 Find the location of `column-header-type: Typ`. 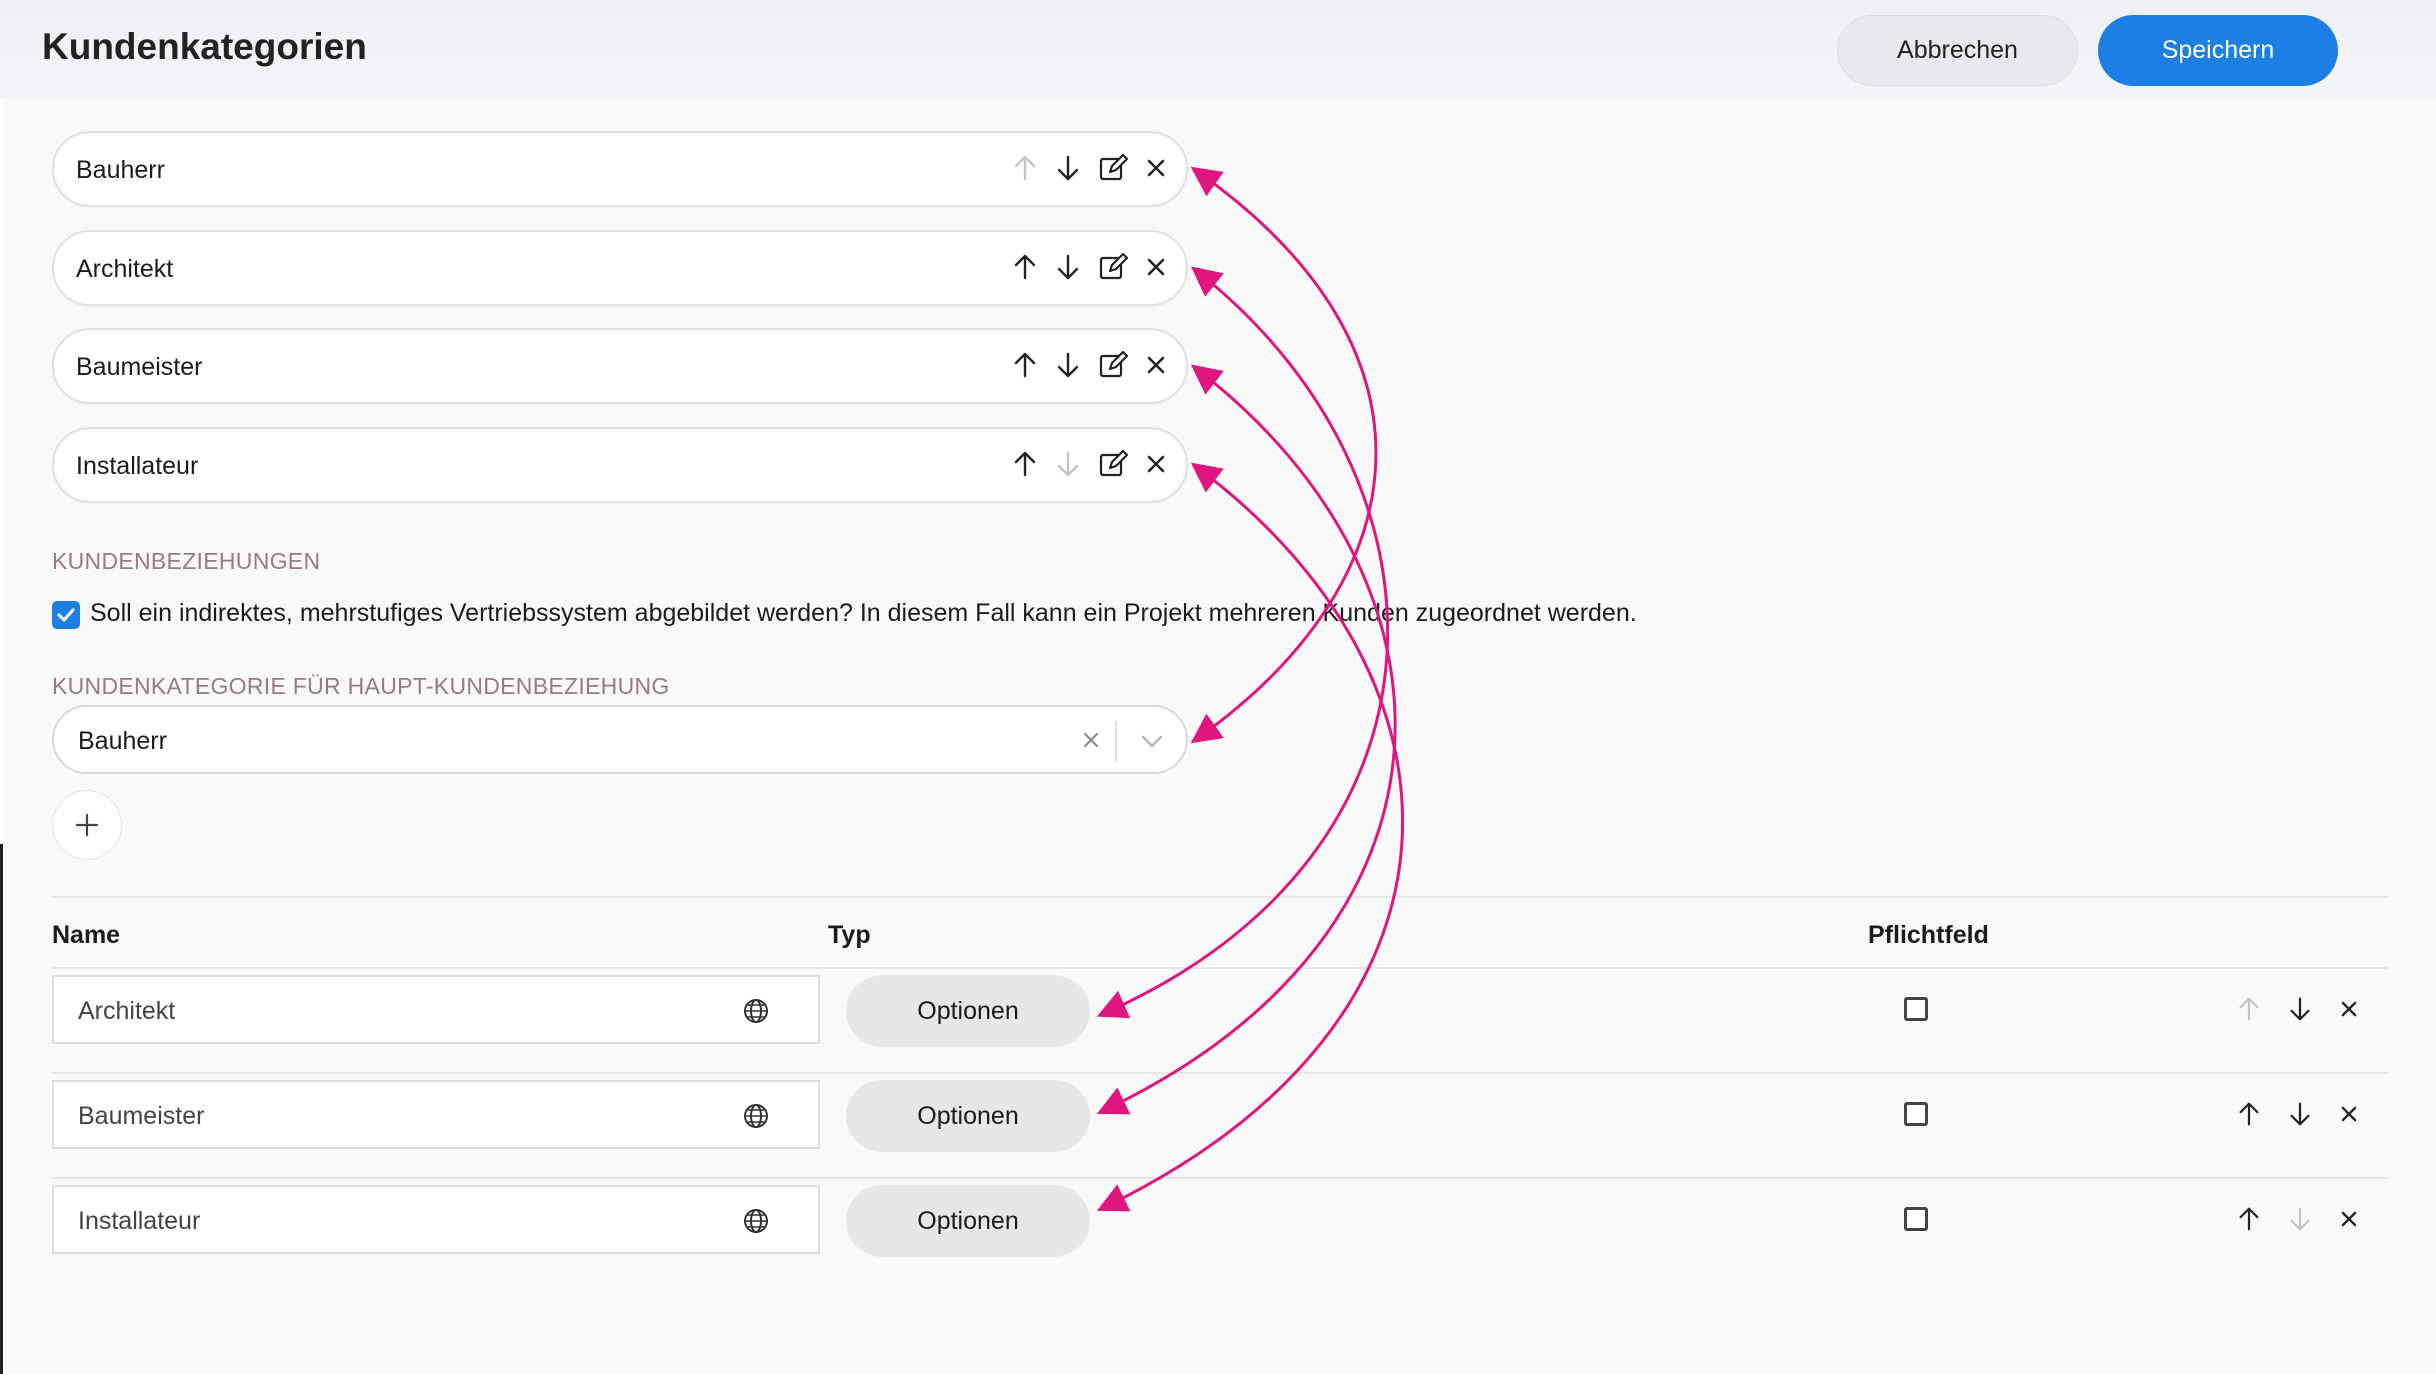

column-header-type: Typ is located at coordinates (849, 935).